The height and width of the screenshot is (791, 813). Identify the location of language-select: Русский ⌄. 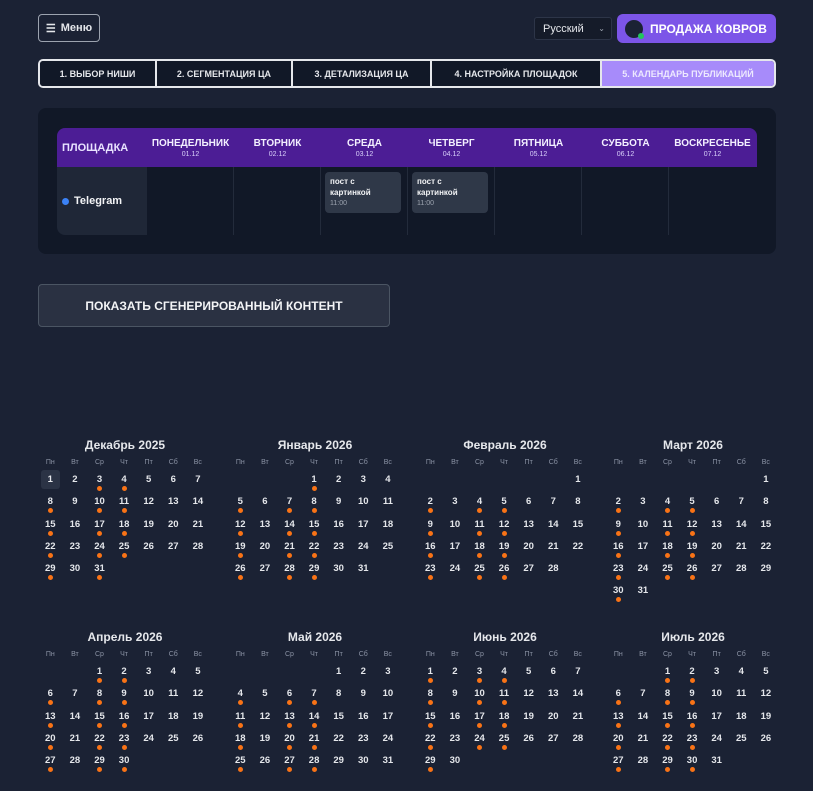
(573, 28).